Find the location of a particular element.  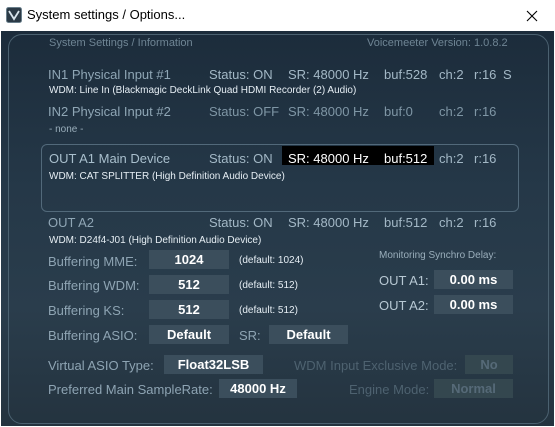

sync-a1-label: OUT A1: is located at coordinates (404, 280).